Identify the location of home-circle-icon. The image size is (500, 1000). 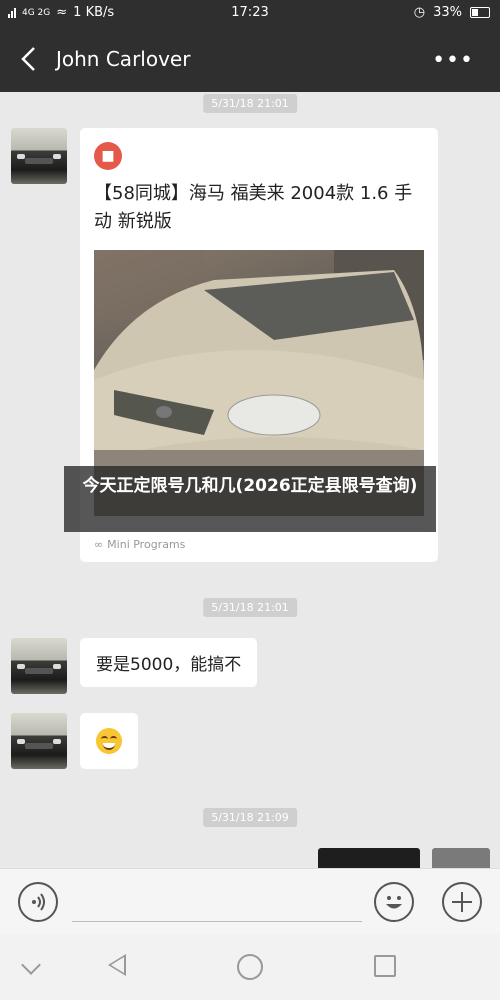
(250, 967).